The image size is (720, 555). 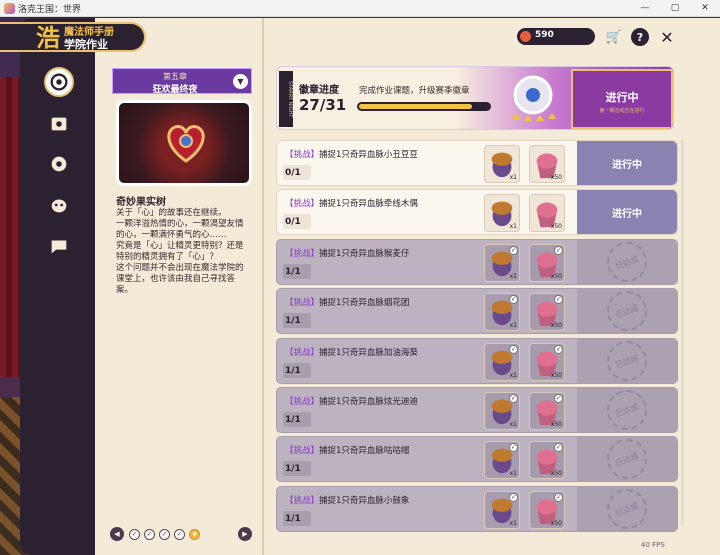 I want to click on shop-cart-icon: 🛒, so click(x=614, y=37).